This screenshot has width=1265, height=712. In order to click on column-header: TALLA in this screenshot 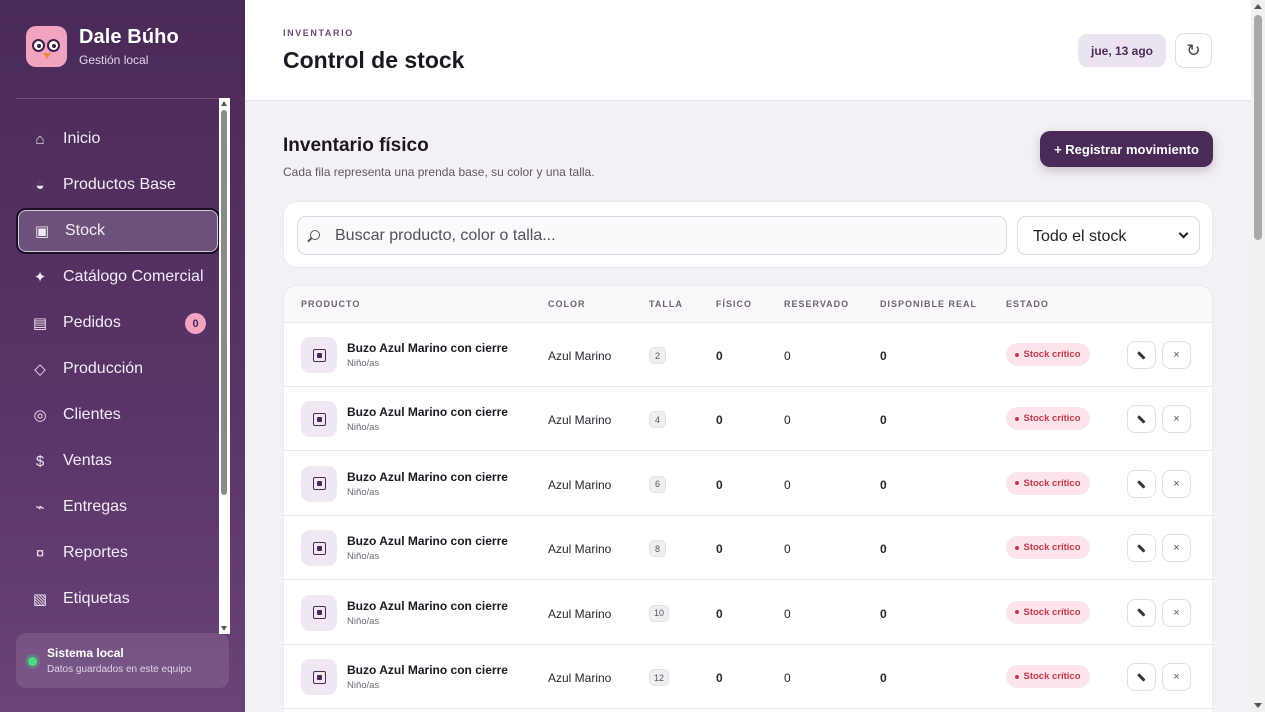, I will do `click(666, 304)`.